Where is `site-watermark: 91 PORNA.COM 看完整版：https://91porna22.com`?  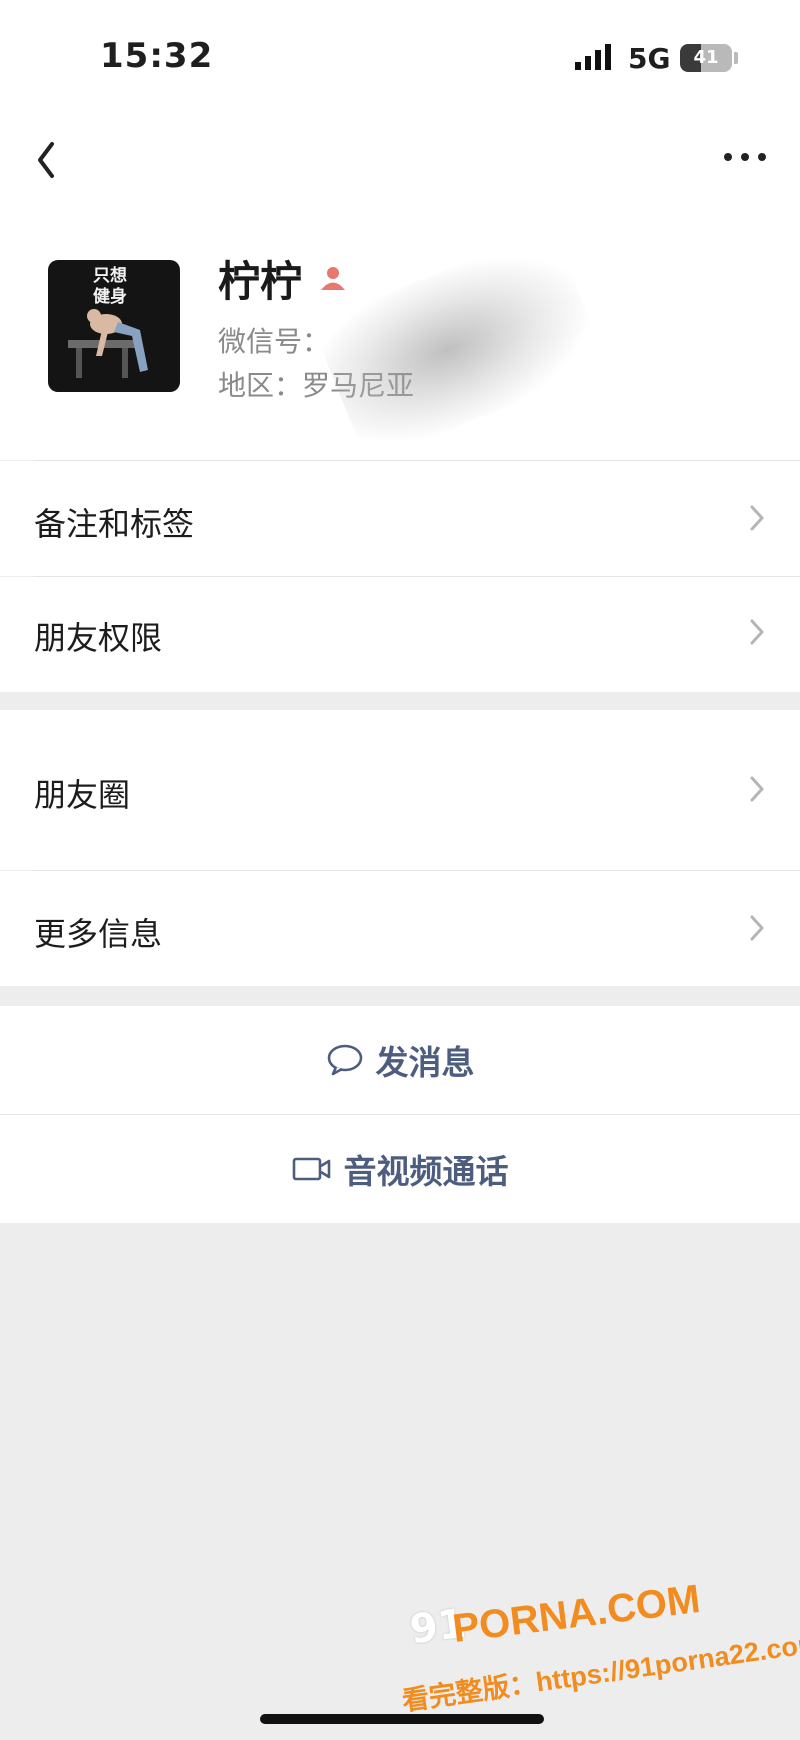
site-watermark: 91 PORNA.COM 看完整版：https://91porna22.com is located at coordinates (600, 1646).